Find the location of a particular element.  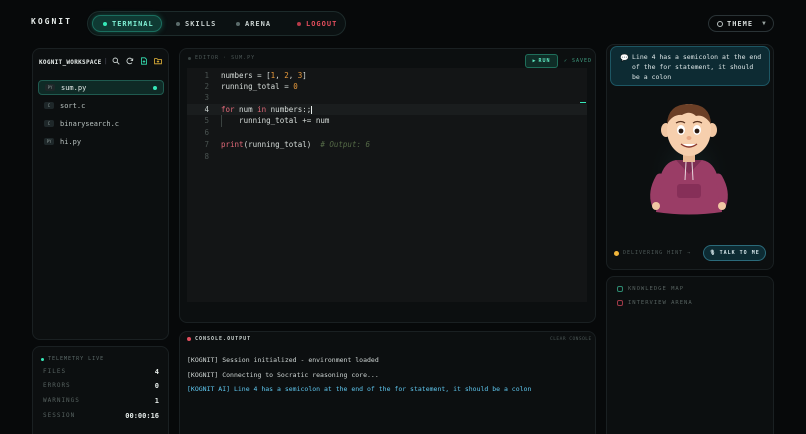

telemetry-key: ERRORS is located at coordinates (57, 385).